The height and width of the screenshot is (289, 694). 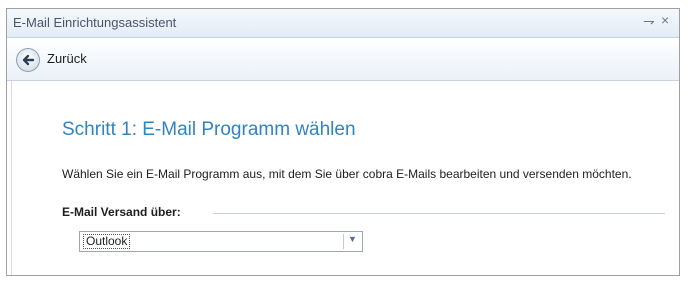 I want to click on chevron-down-icon: ▼, so click(x=352, y=239).